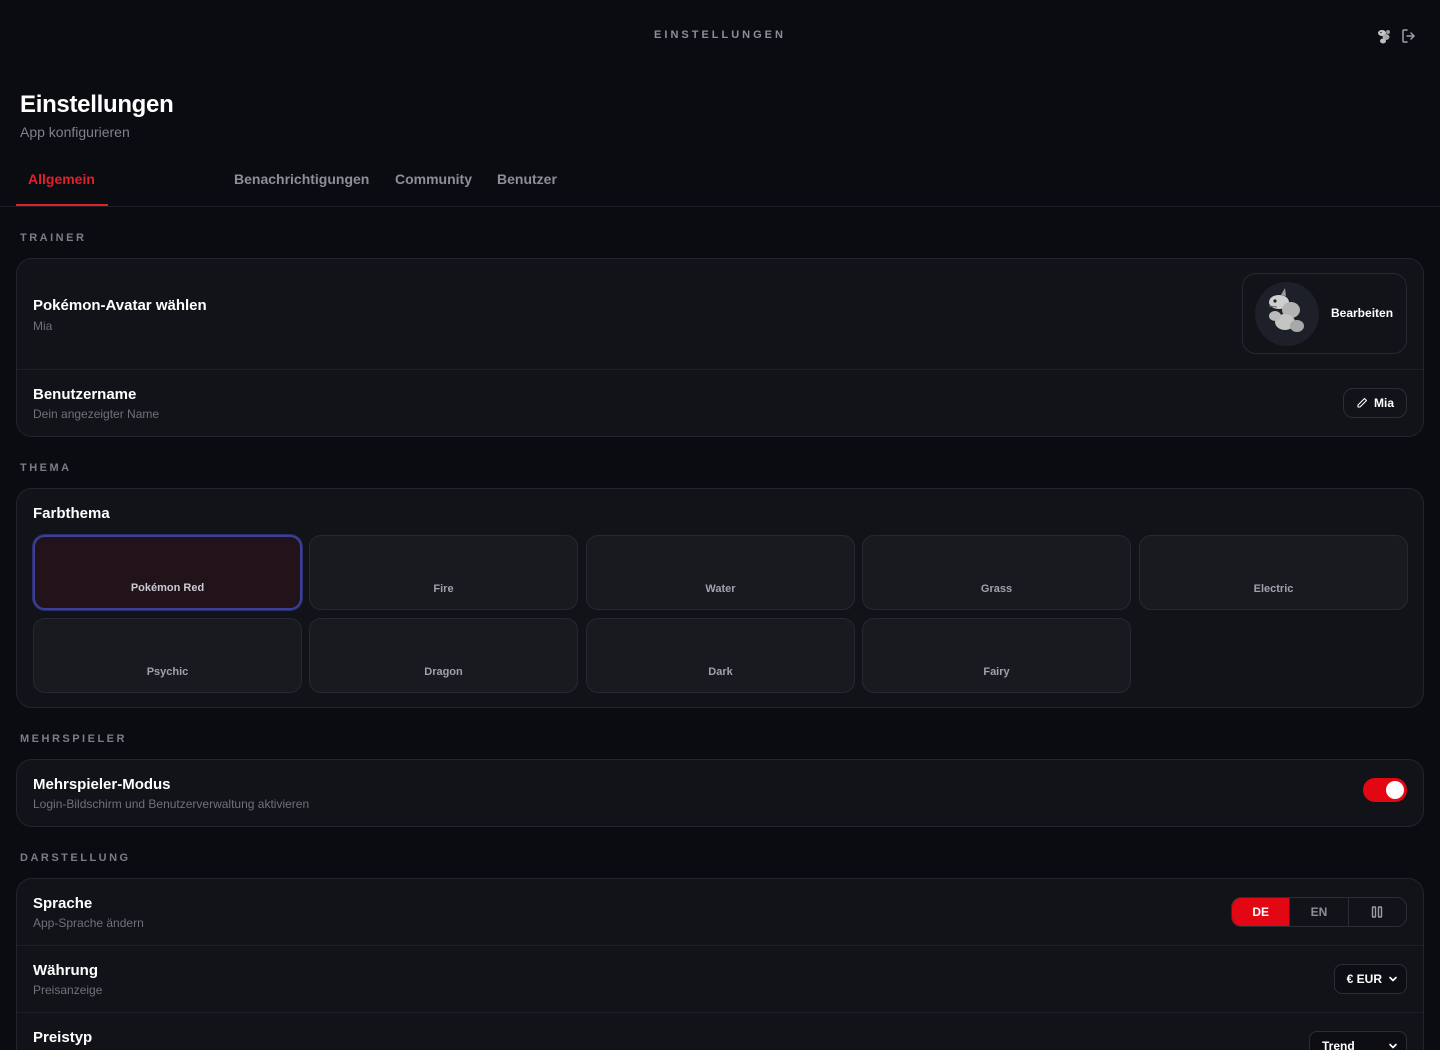 This screenshot has height=1050, width=1440. I want to click on price-type-title: Preistyp, so click(63, 1037).